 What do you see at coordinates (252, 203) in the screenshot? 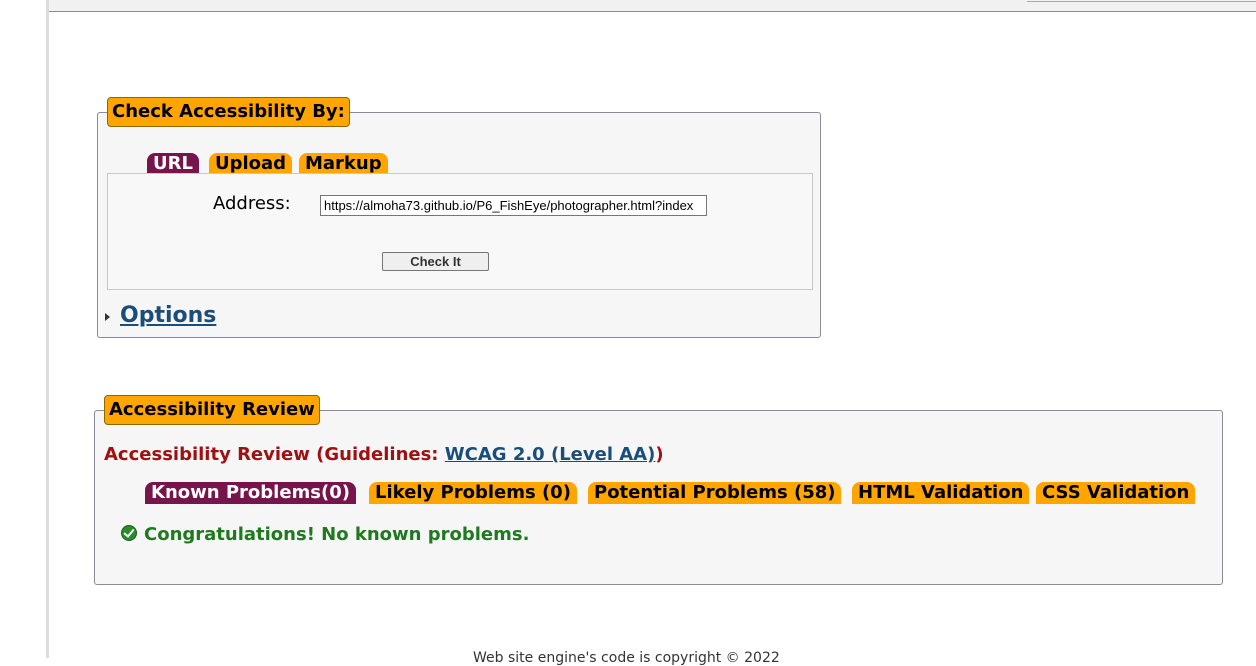
I see `address-label: Address:` at bounding box center [252, 203].